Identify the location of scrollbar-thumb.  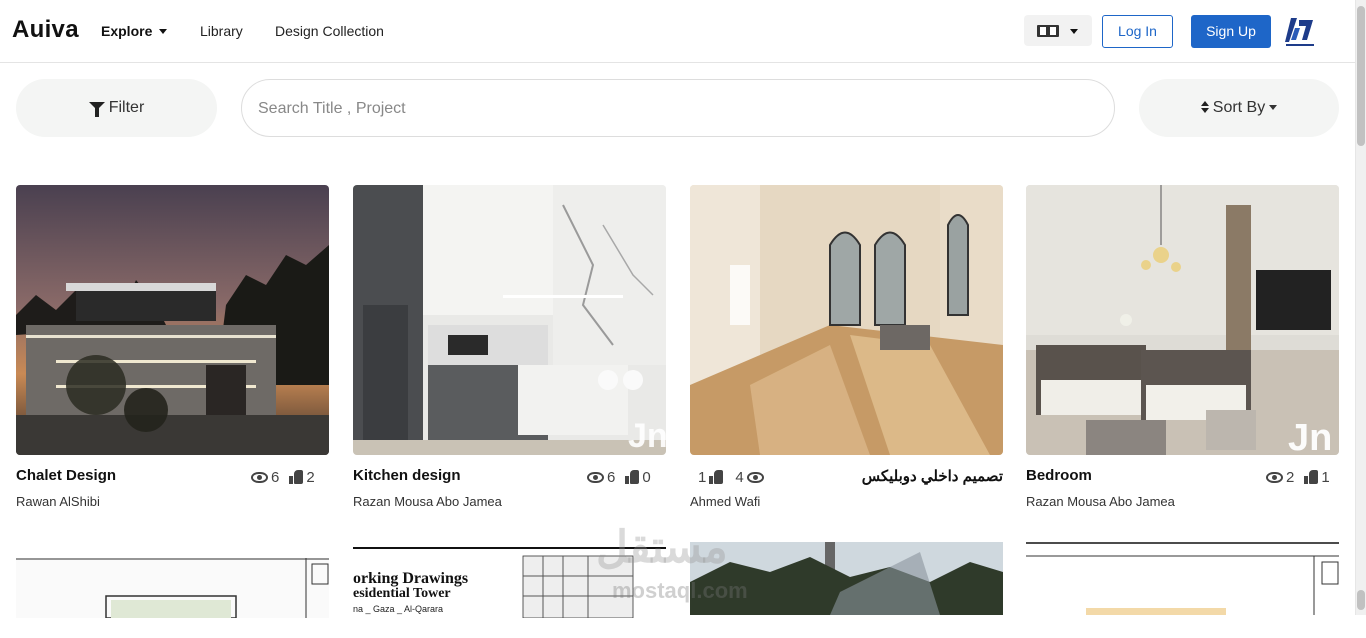
(1361, 76).